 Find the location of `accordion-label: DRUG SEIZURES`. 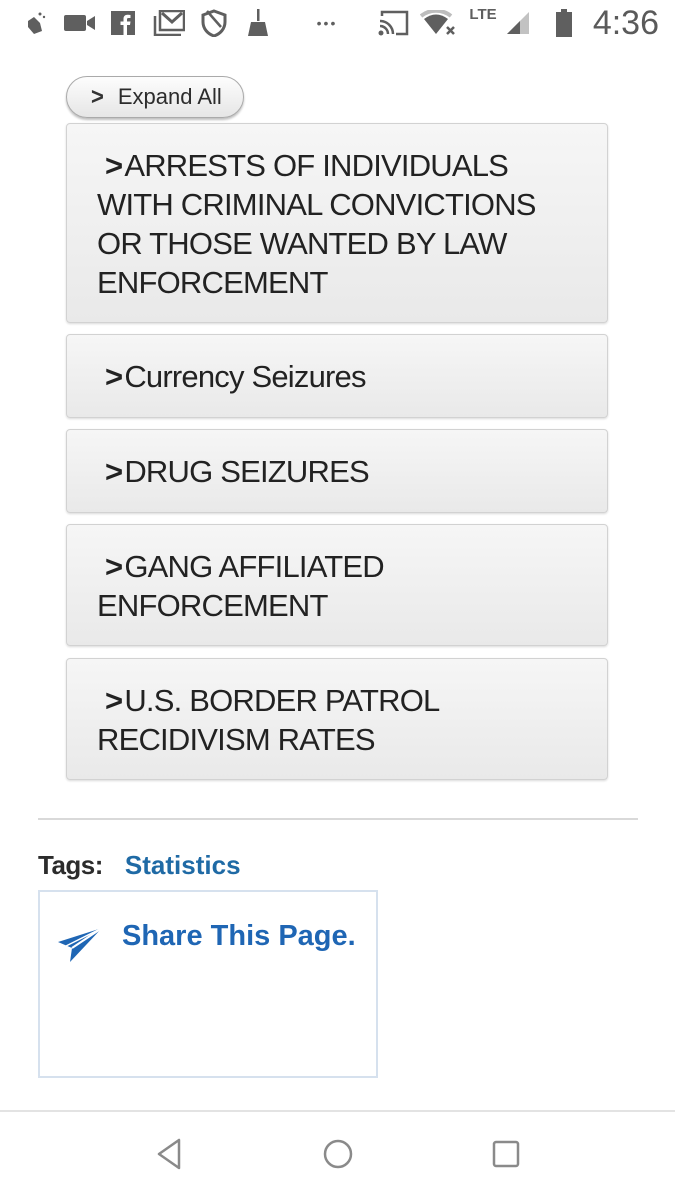

accordion-label: DRUG SEIZURES is located at coordinates (246, 471).